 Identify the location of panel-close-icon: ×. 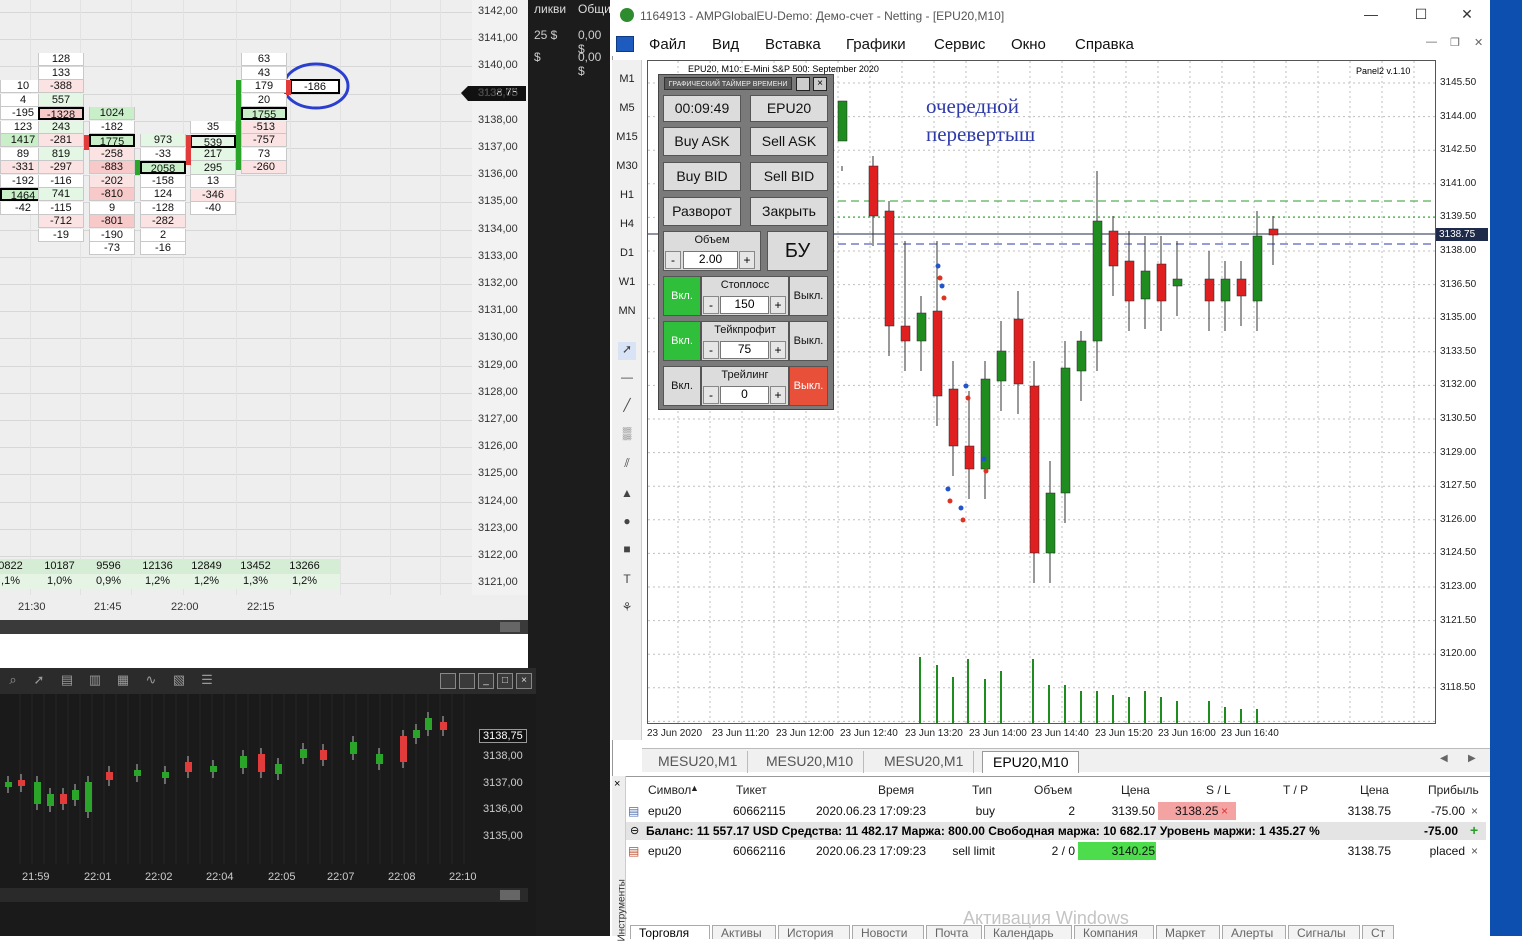
(820, 84).